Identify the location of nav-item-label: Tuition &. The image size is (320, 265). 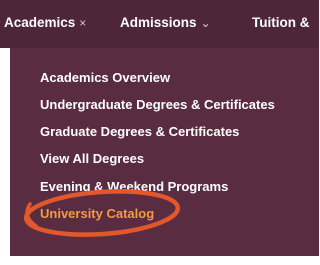
(281, 22).